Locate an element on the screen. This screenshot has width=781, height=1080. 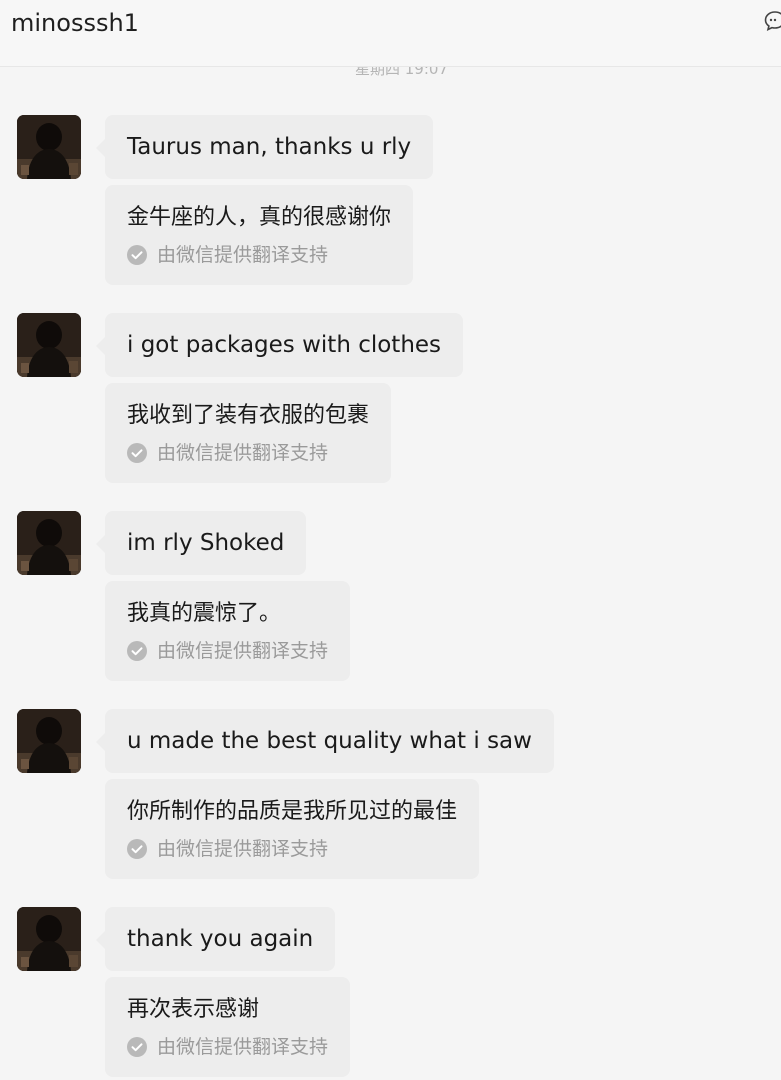
message-bubble: im rly Shoked is located at coordinates (201, 543).